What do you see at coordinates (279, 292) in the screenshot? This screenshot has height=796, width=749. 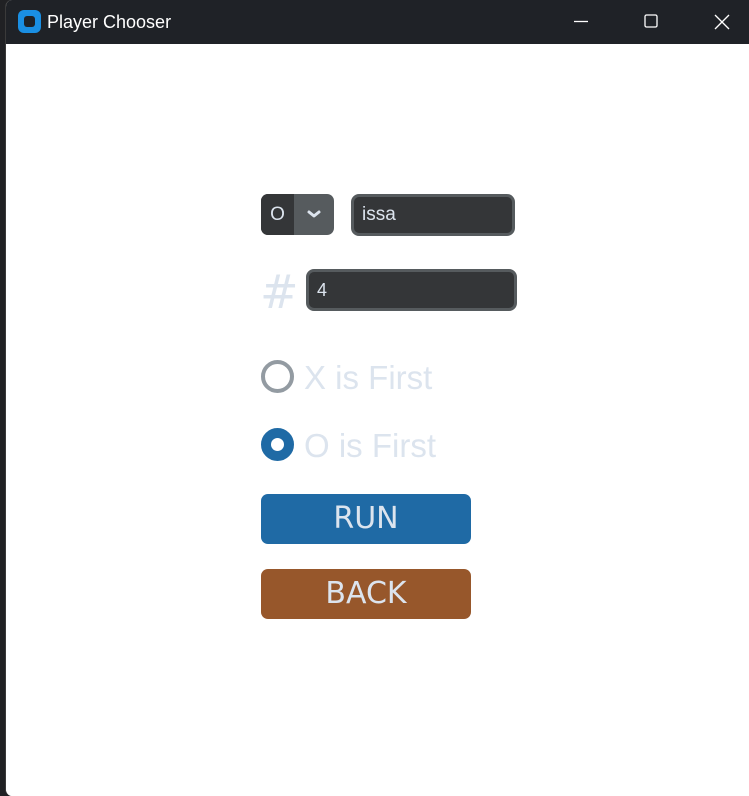 I see `number-label: #` at bounding box center [279, 292].